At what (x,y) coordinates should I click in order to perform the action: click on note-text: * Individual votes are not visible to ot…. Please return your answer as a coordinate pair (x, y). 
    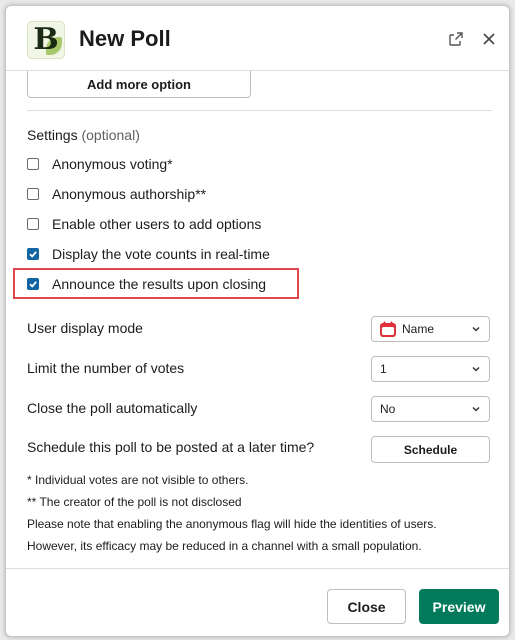
    Looking at the image, I should click on (138, 480).